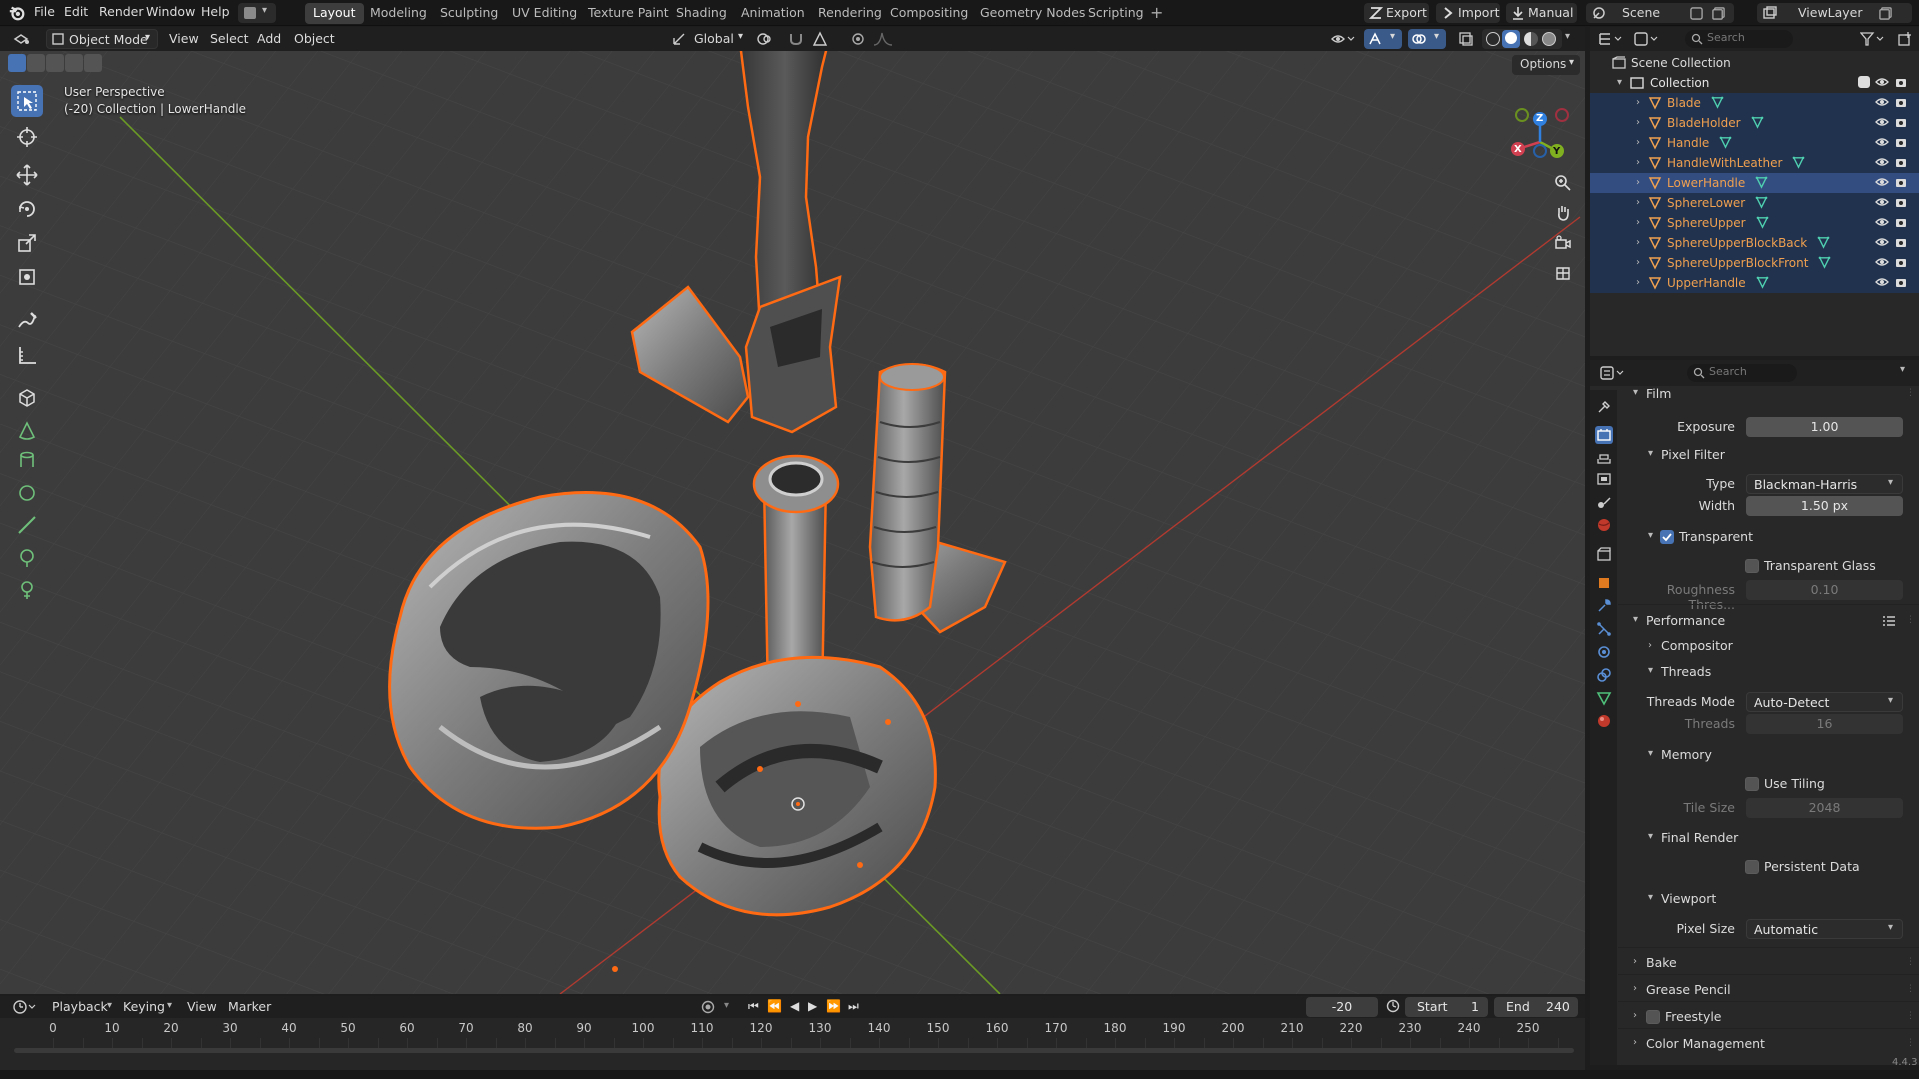 The image size is (1919, 1079). I want to click on preview-range-icon, so click(1393, 1007).